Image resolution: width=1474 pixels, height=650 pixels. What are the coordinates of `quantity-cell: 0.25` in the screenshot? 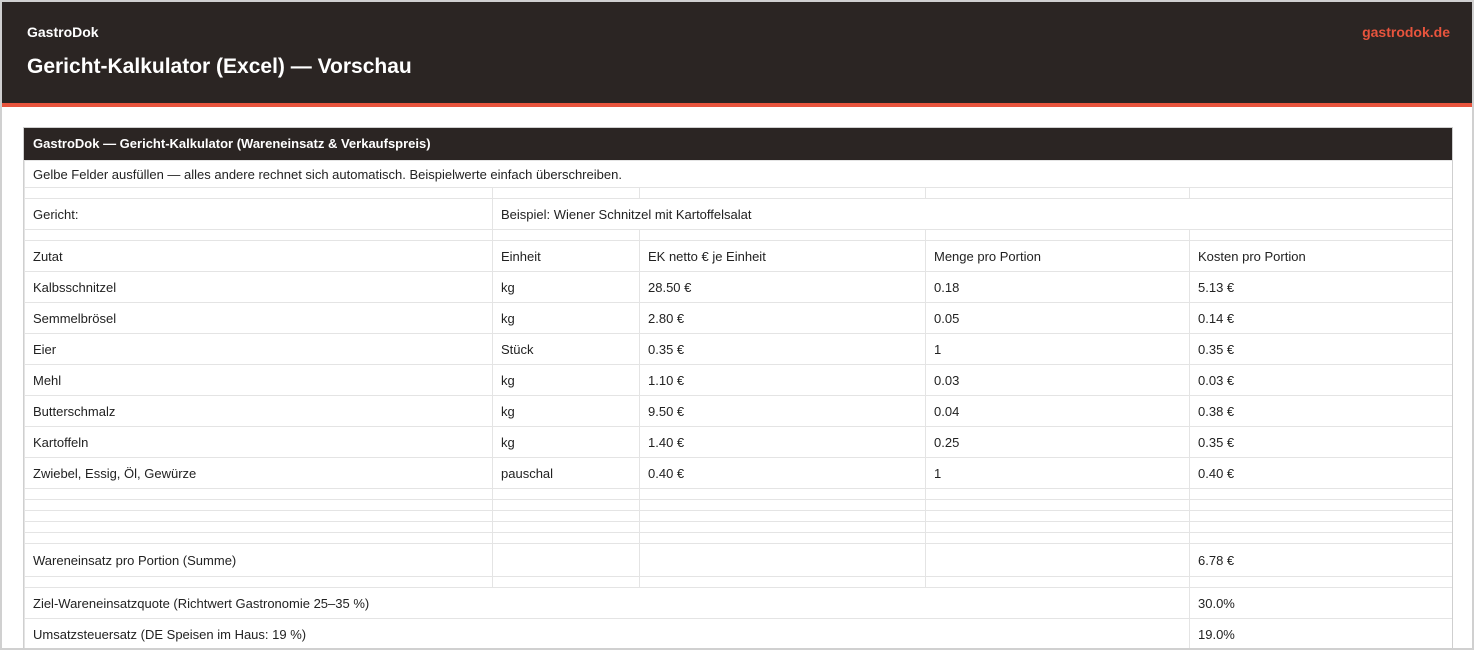 It's located at (1057, 442).